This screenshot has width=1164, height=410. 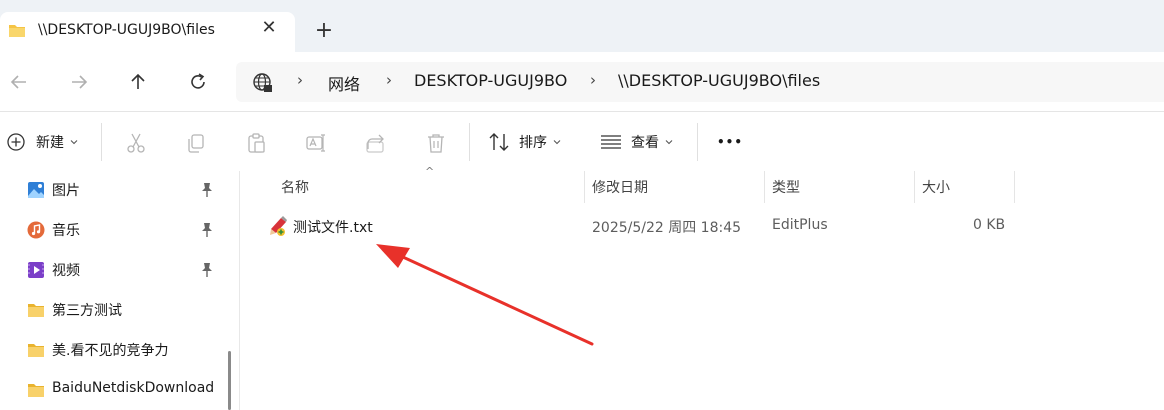 I want to click on delete-button, so click(x=436, y=143).